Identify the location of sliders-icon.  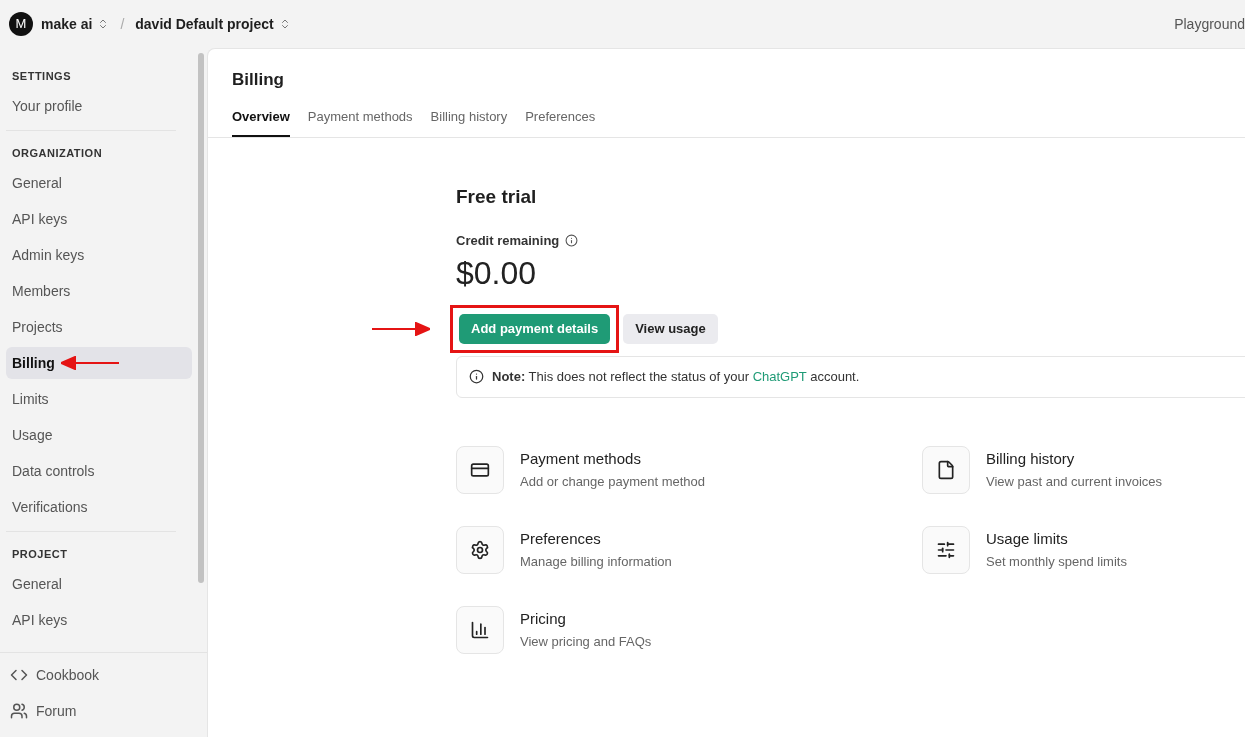
(946, 549).